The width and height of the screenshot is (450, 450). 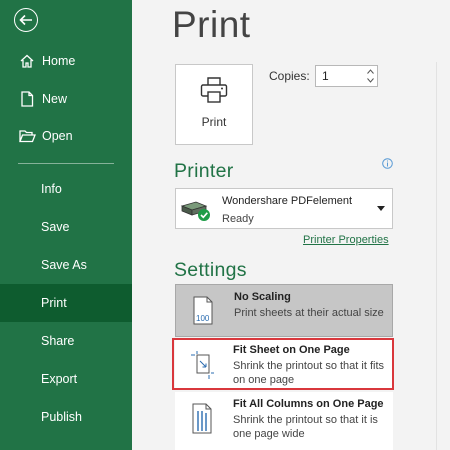 What do you see at coordinates (66, 189) in the screenshot?
I see `sidebar-item-info: Info` at bounding box center [66, 189].